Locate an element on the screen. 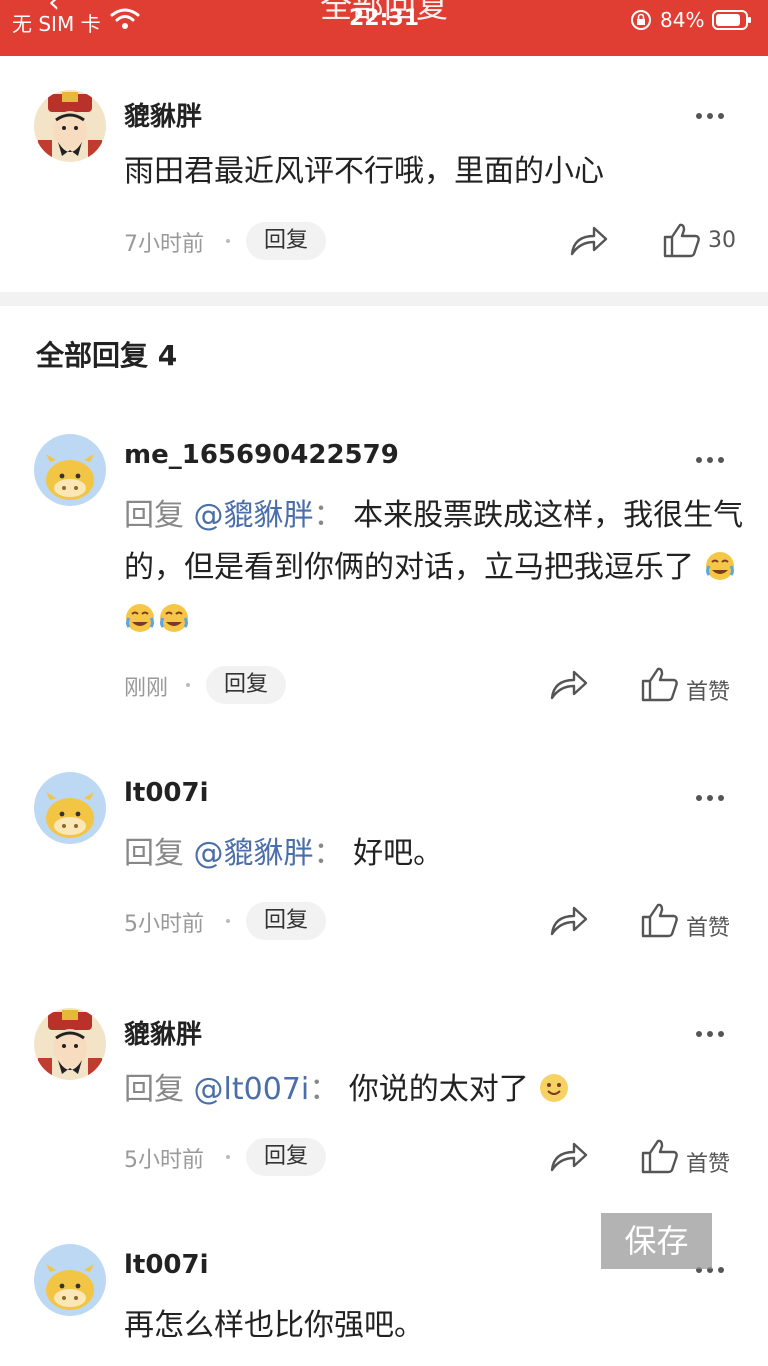  timestamp: 7小时前 is located at coordinates (164, 244).